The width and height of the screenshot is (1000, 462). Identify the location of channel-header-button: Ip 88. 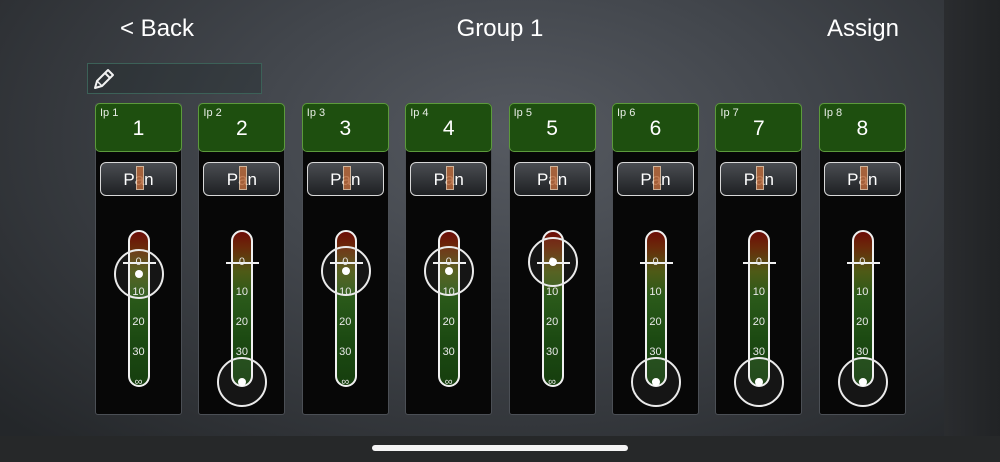
(862, 127).